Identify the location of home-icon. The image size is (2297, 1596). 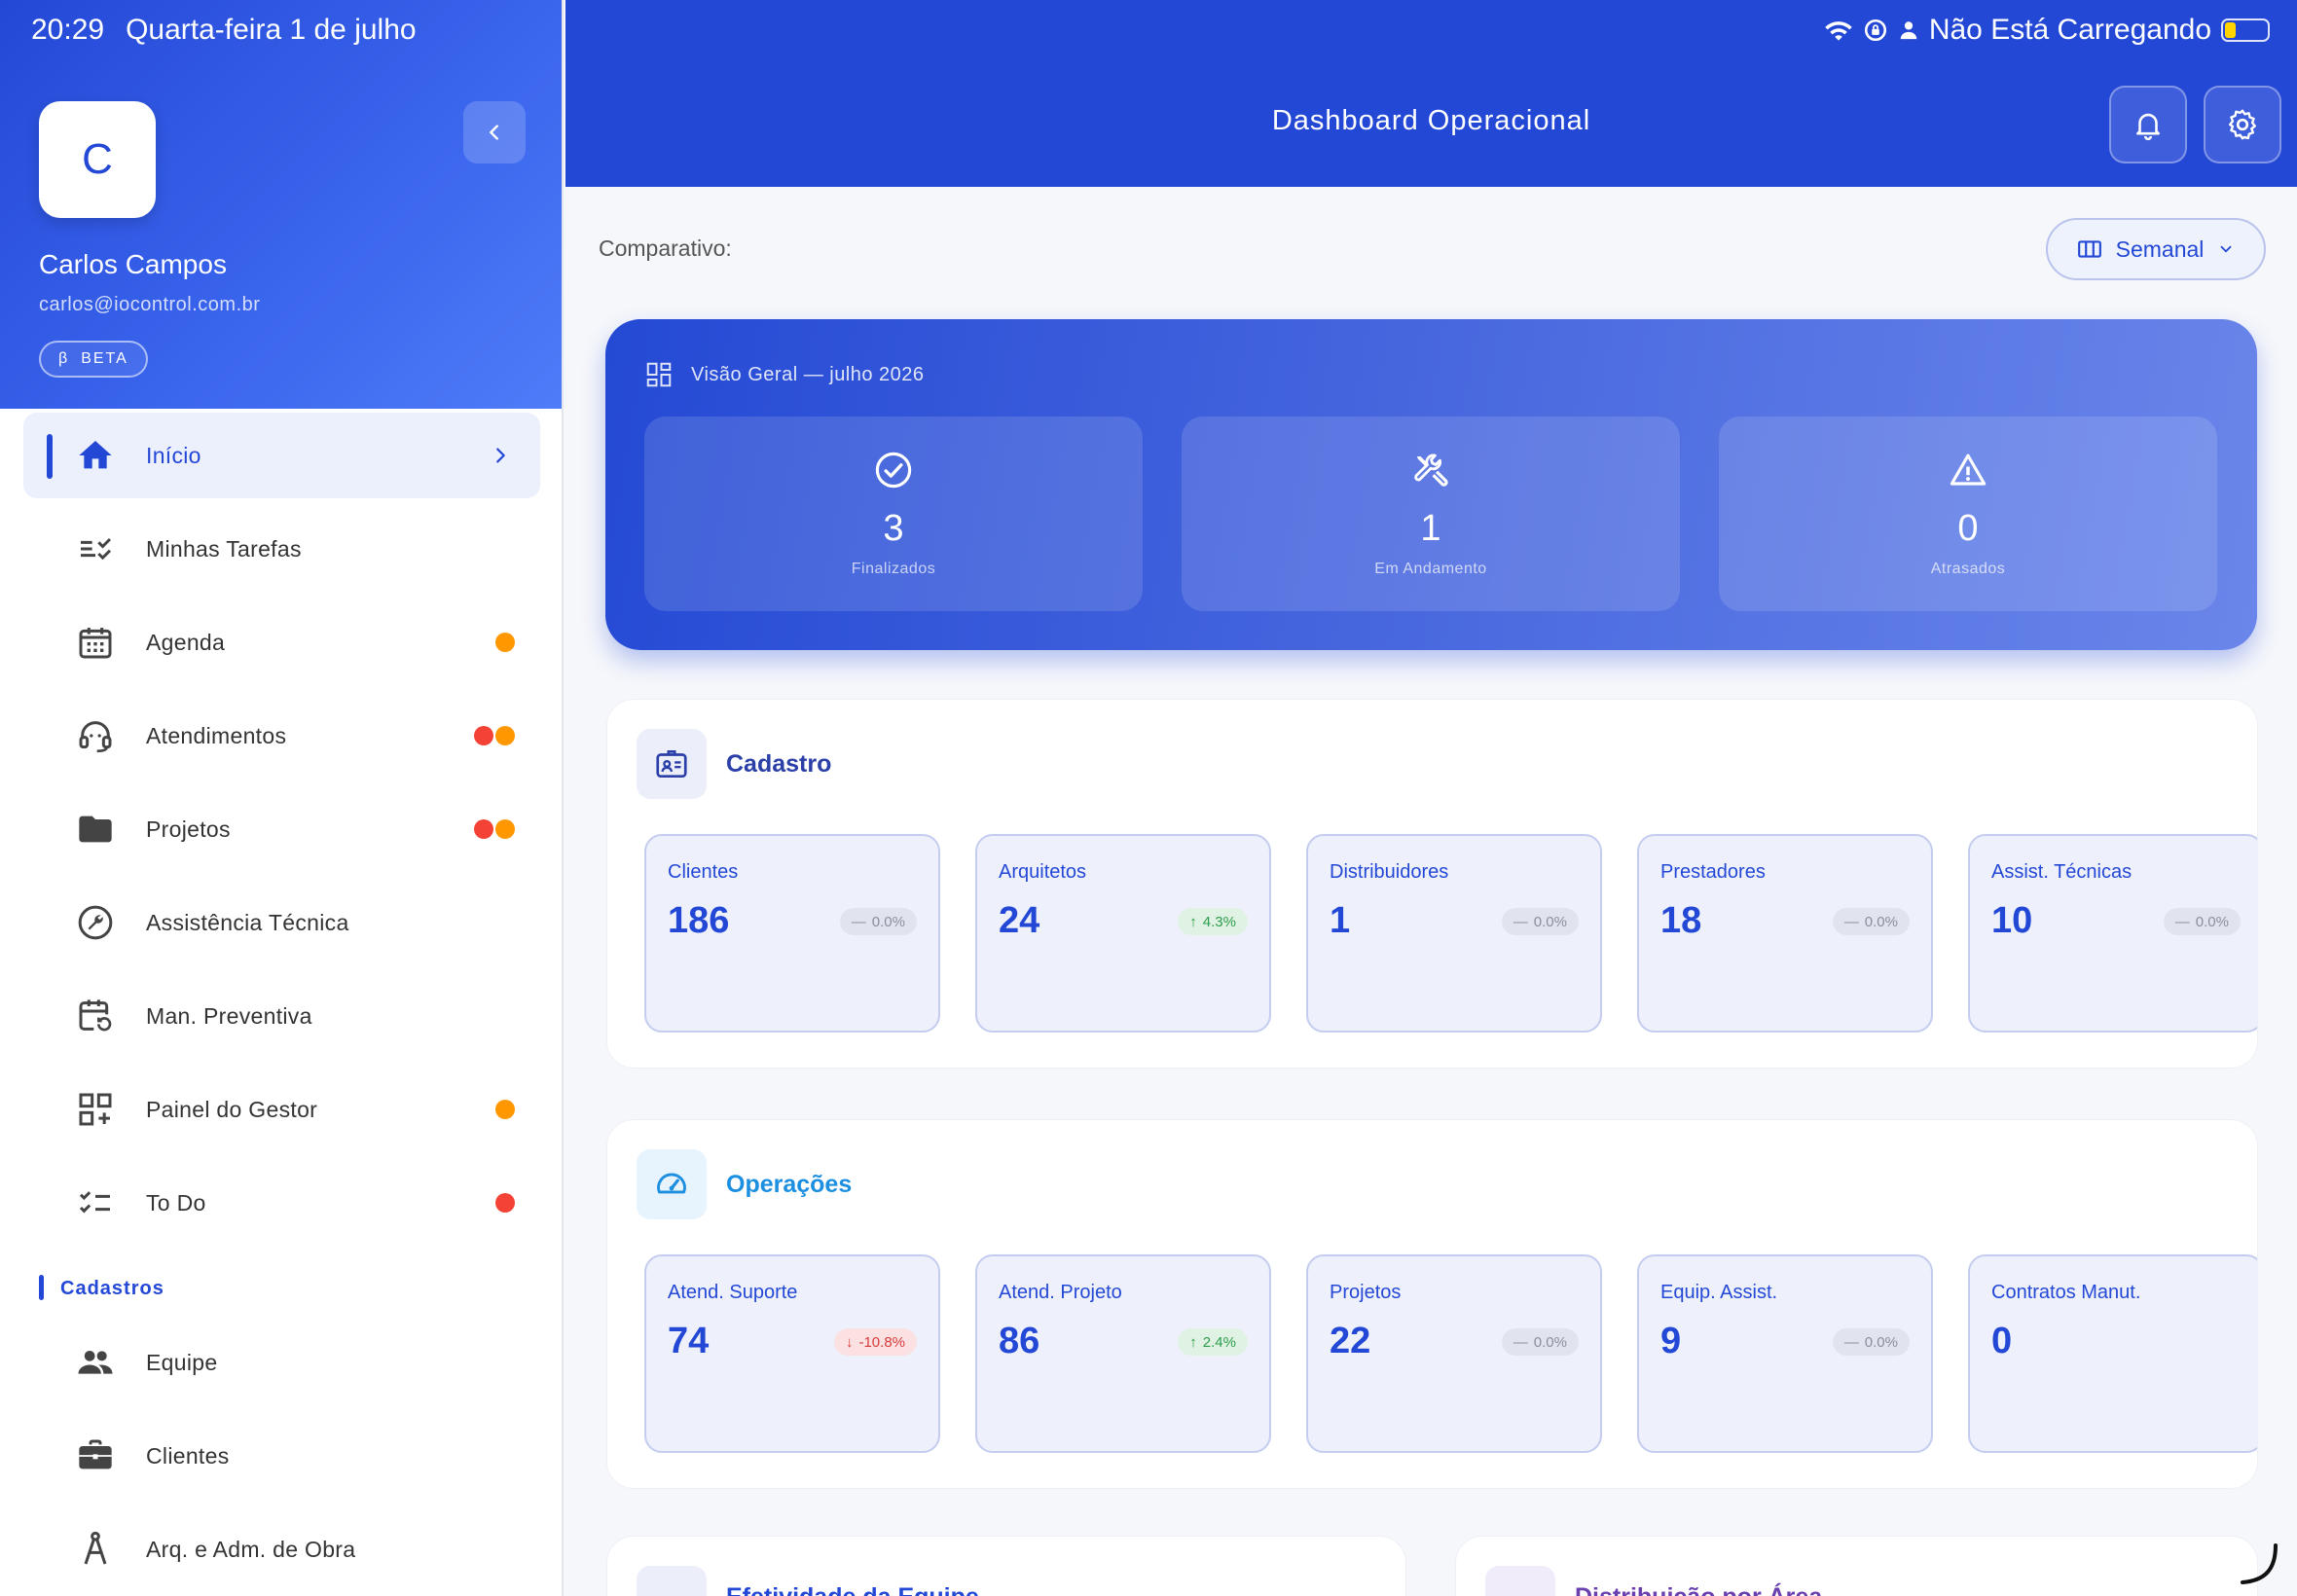
(95, 455).